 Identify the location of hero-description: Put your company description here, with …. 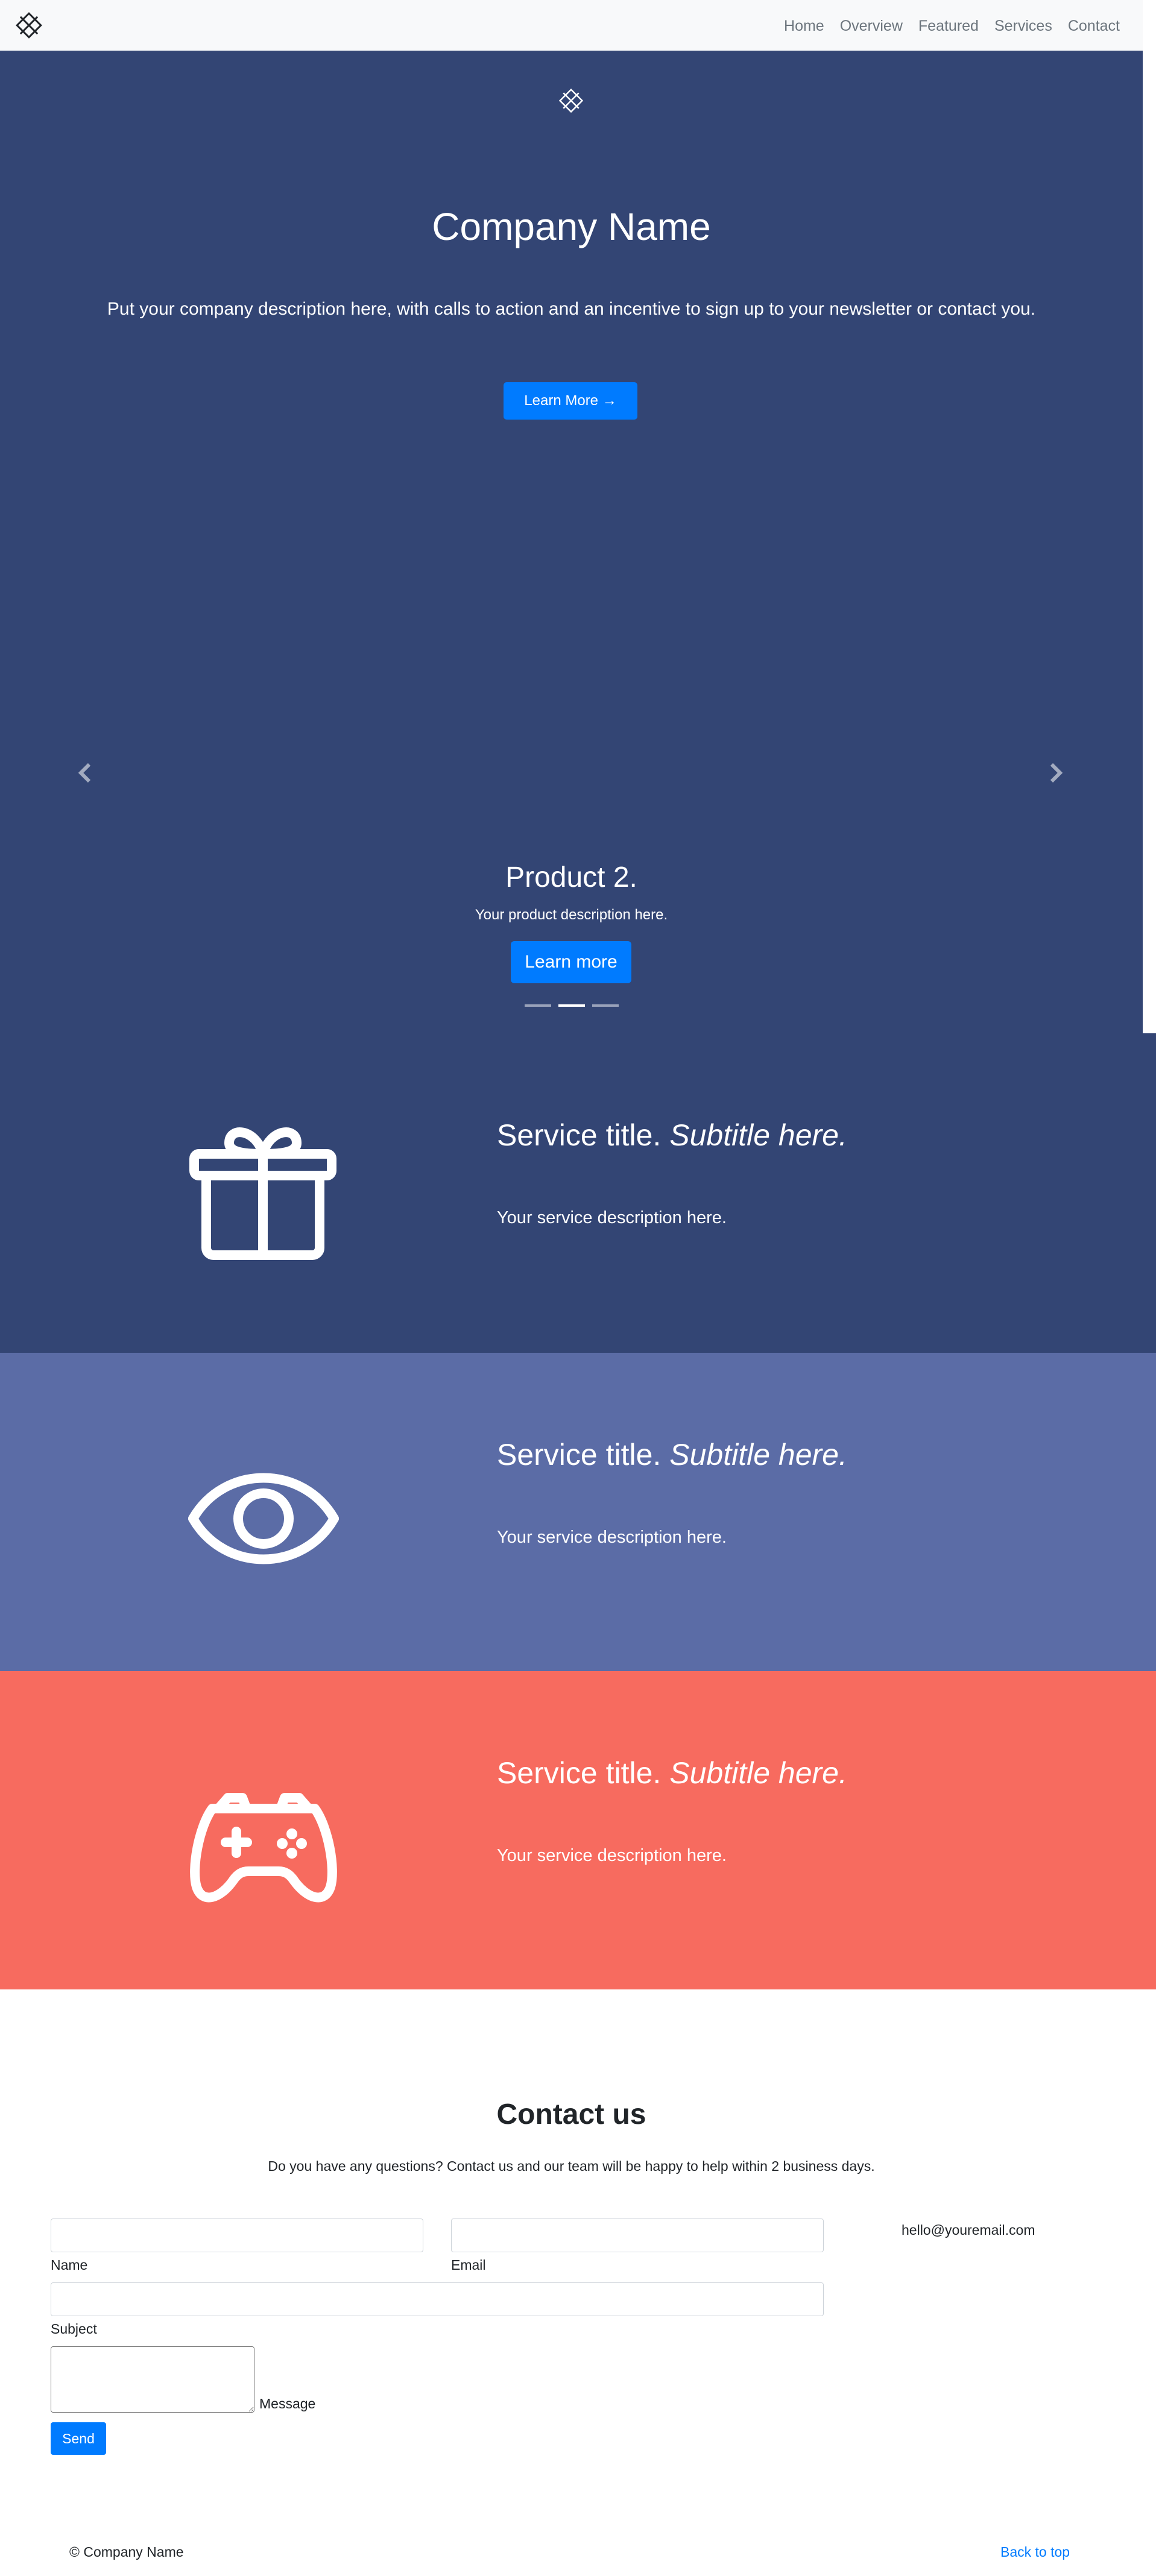
(571, 309).